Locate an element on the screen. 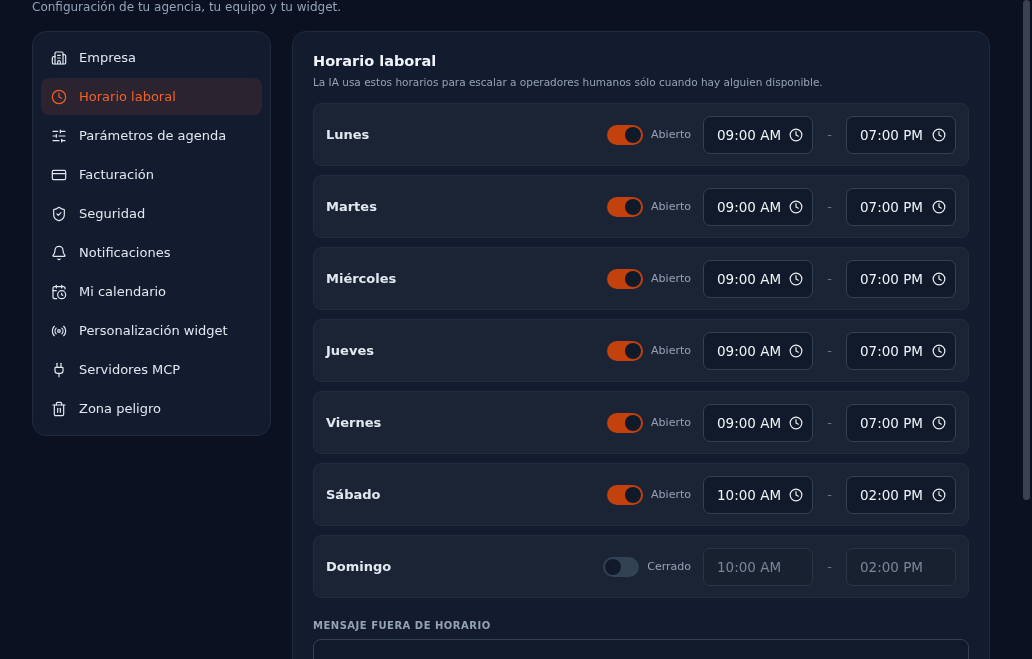 The width and height of the screenshot is (1032, 659). day-name: Sábado is located at coordinates (354, 494).